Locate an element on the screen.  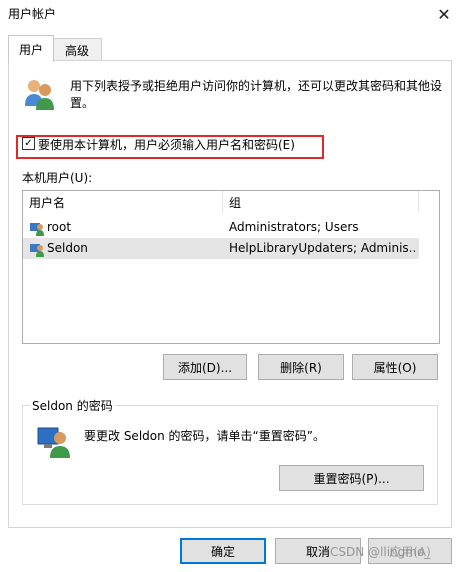
close-button: ✕ is located at coordinates (444, 14).